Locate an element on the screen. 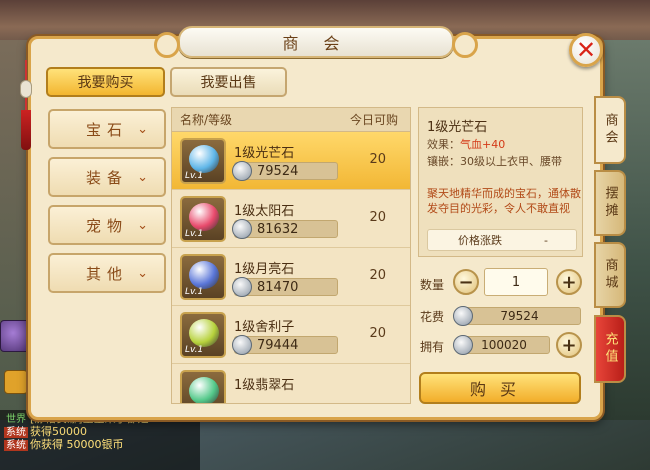 Image resolution: width=650 pixels, height=470 pixels. side-tab-guild-shop: 商会 is located at coordinates (610, 130).